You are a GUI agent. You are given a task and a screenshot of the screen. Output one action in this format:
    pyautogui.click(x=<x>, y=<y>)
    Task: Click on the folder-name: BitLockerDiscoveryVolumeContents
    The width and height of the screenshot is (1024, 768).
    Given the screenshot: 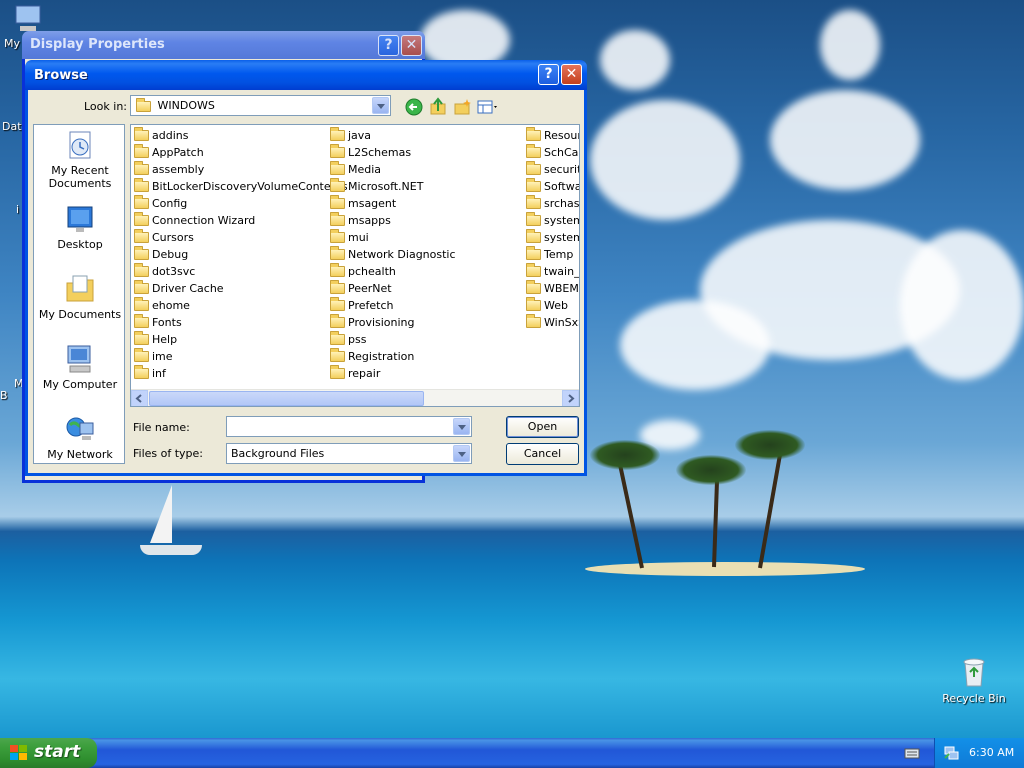 What is the action you would take?
    pyautogui.click(x=250, y=186)
    